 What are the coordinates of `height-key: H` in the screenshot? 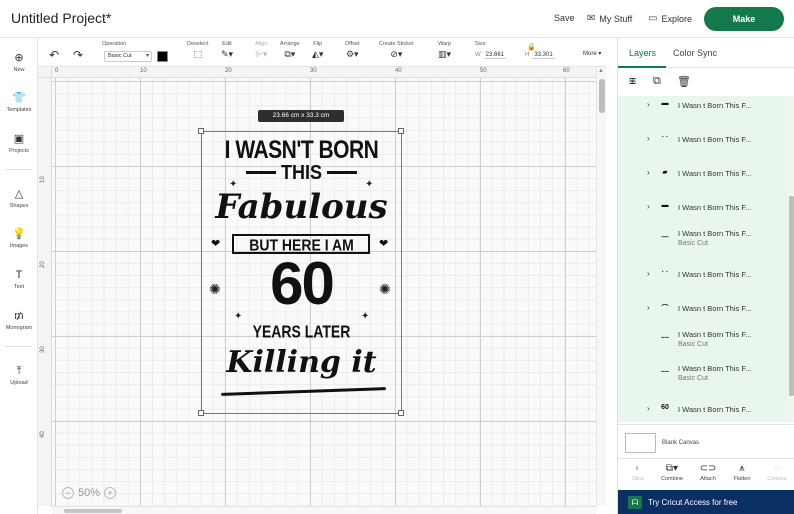 It's located at (527, 55).